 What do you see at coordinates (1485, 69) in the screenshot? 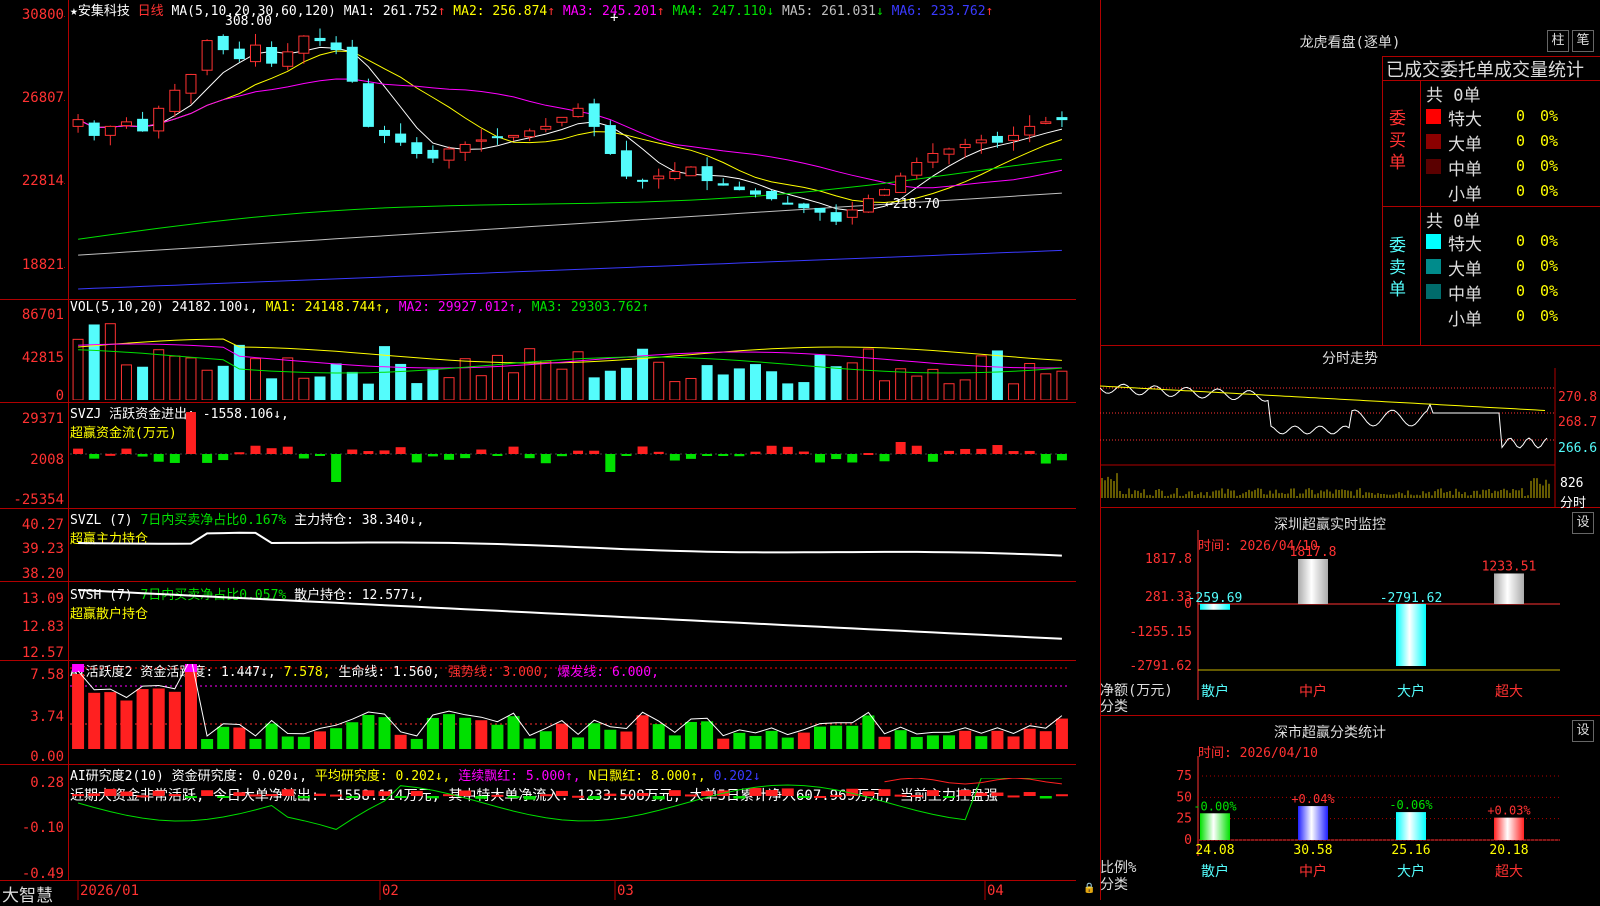
I see `lhkp-tabs: 已成交委托单成交量统计` at bounding box center [1485, 69].